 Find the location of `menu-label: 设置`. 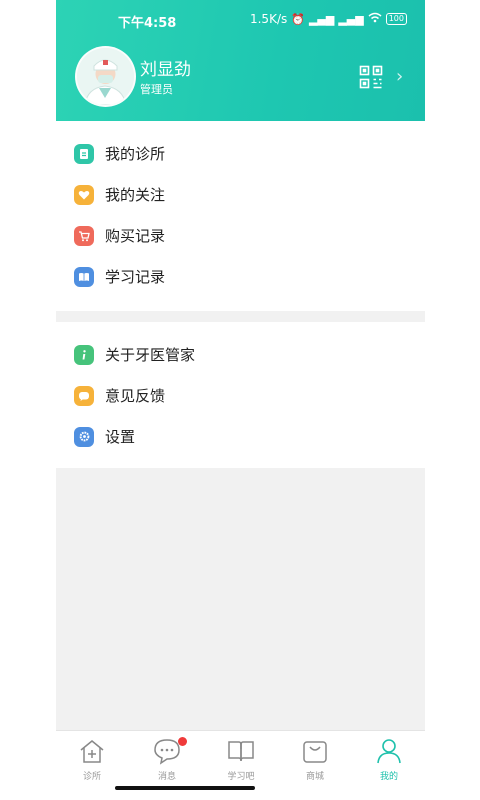

menu-label: 设置 is located at coordinates (120, 437).